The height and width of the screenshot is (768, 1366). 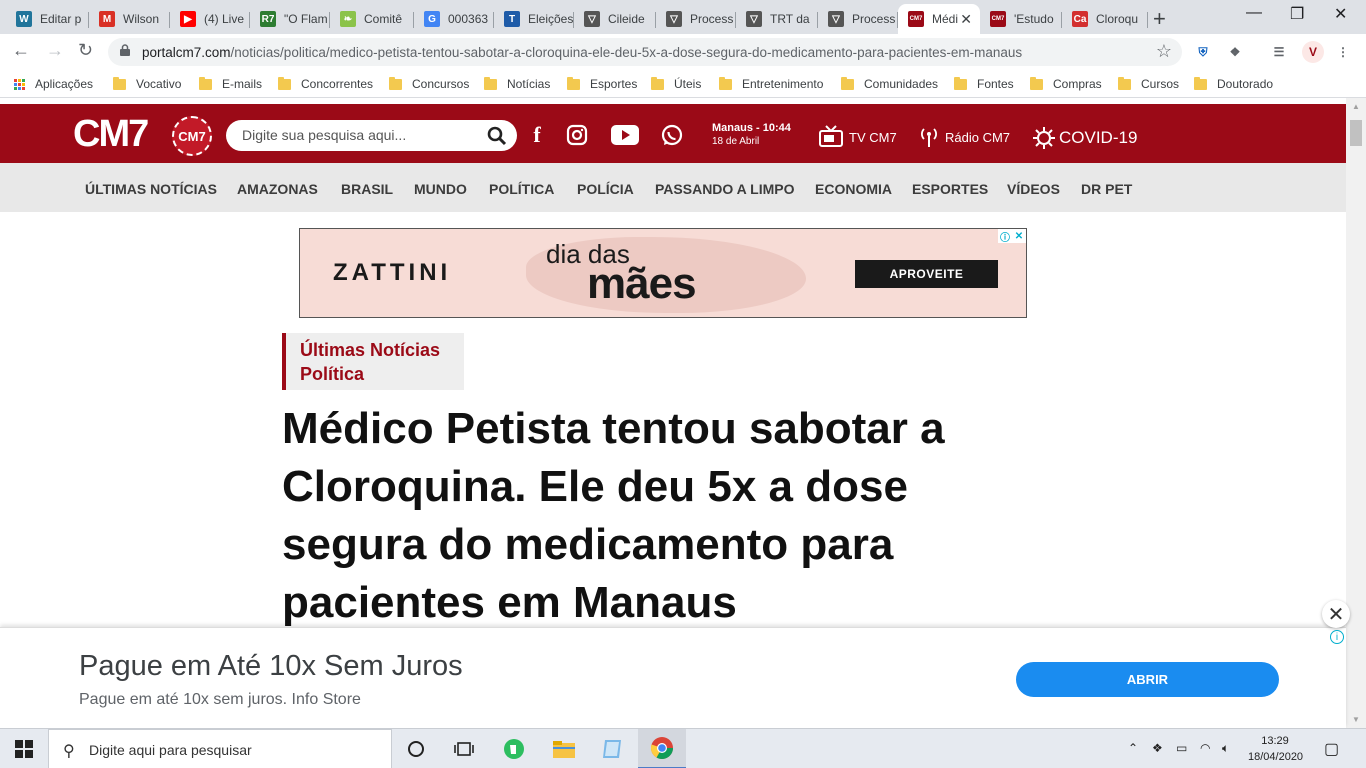 What do you see at coordinates (663, 273) in the screenshot?
I see `ad-banner: ZATTINI dia das mães APROVEITE ⓘ ✕` at bounding box center [663, 273].